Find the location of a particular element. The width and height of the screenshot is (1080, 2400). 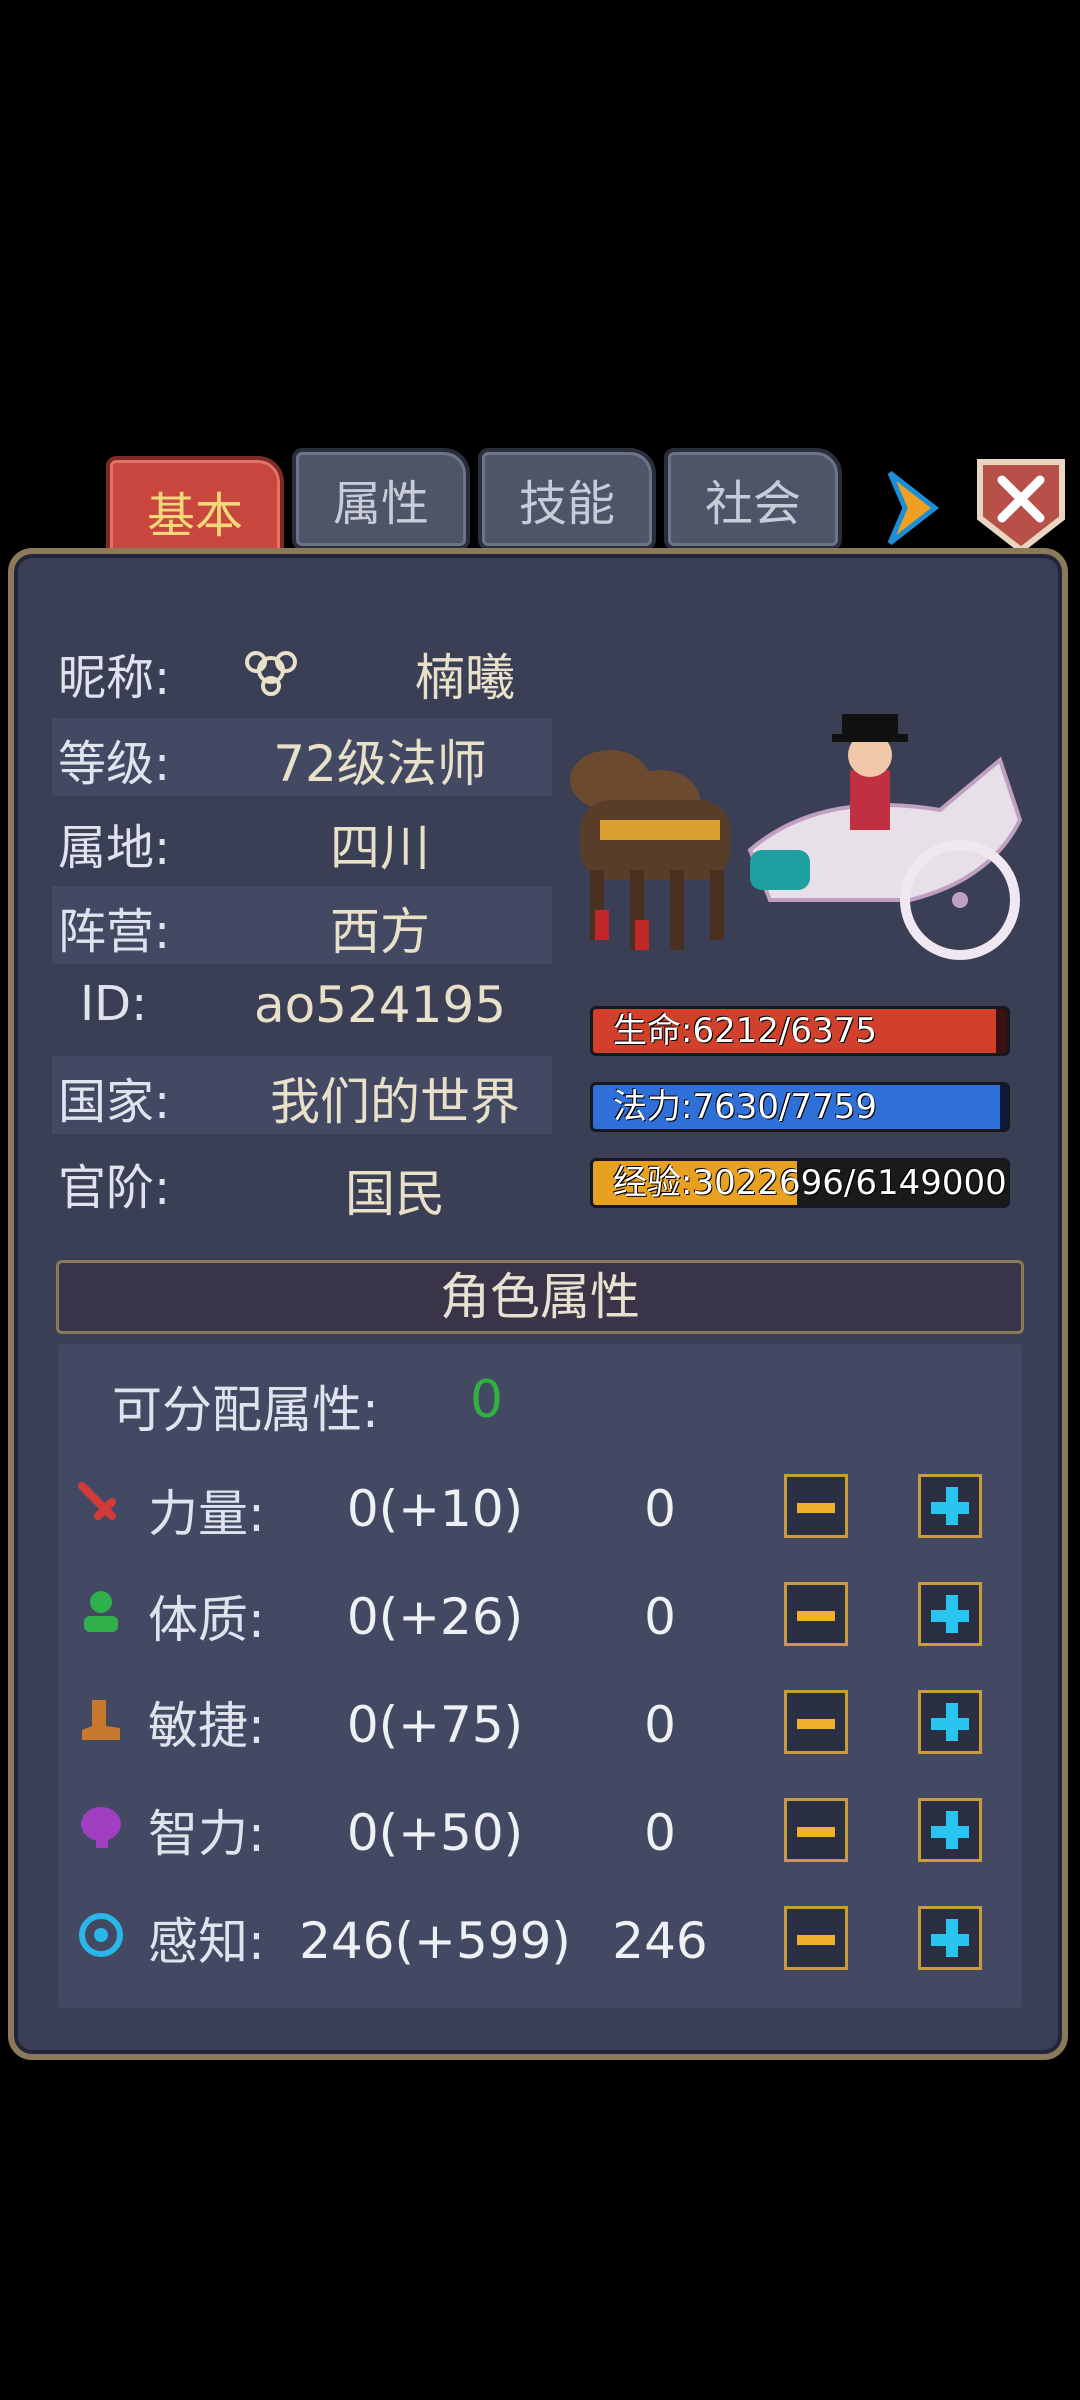

attribute-label: 体质: is located at coordinates (206, 1620).